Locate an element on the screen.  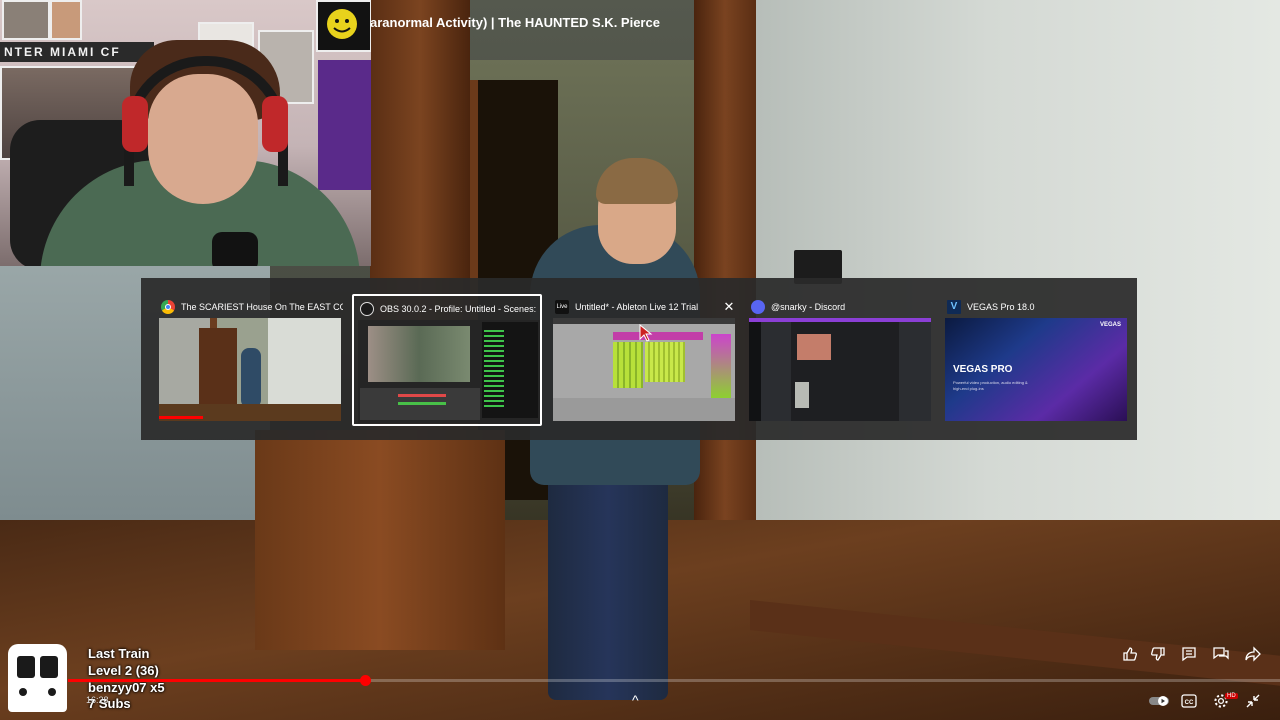
vegas-product: VEGAS PRO is located at coordinates (983, 369).